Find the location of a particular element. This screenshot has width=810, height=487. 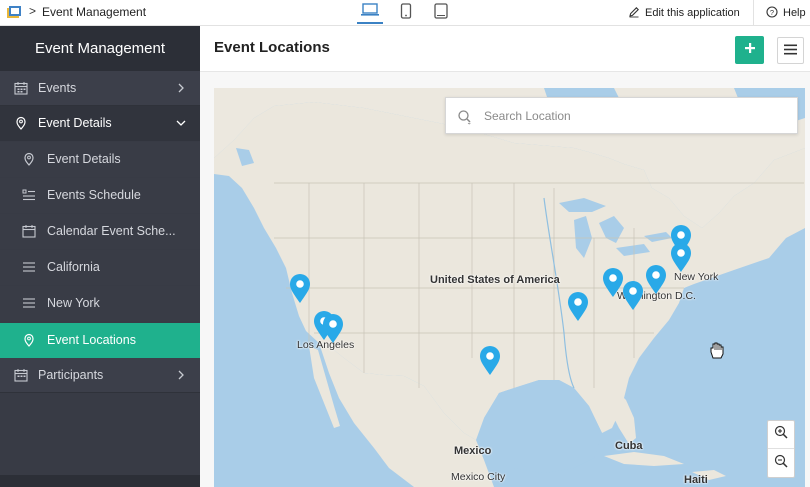

more-menu-button is located at coordinates (790, 50).